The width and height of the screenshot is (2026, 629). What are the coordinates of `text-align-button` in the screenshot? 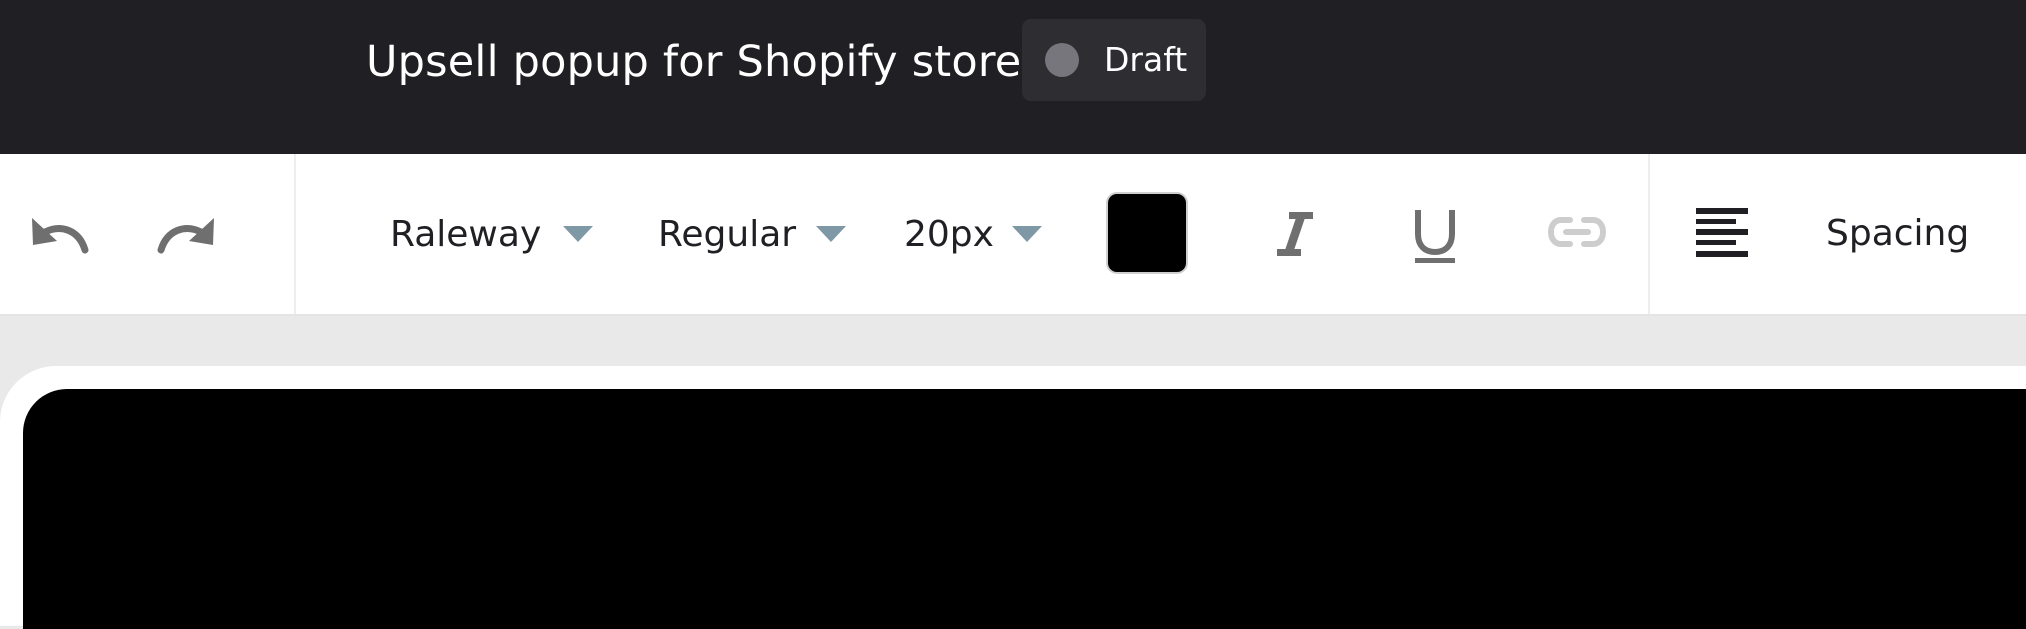 It's located at (1722, 233).